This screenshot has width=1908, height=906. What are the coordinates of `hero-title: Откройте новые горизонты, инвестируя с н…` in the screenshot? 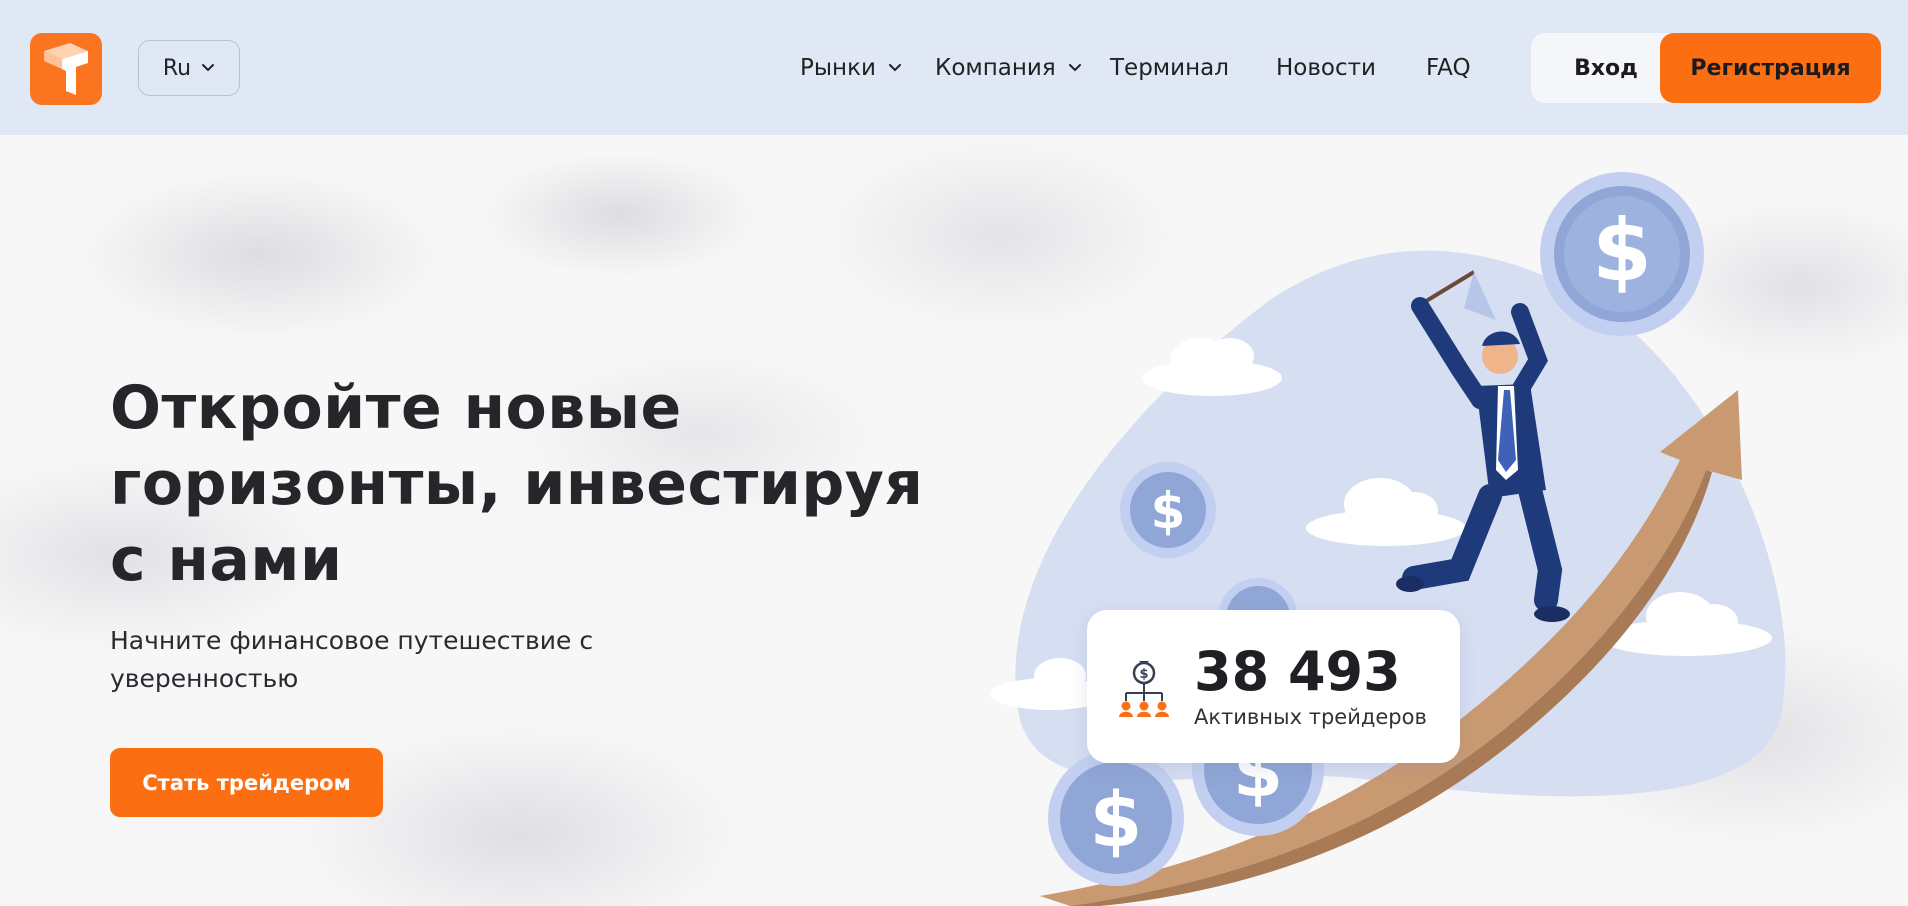 It's located at (520, 484).